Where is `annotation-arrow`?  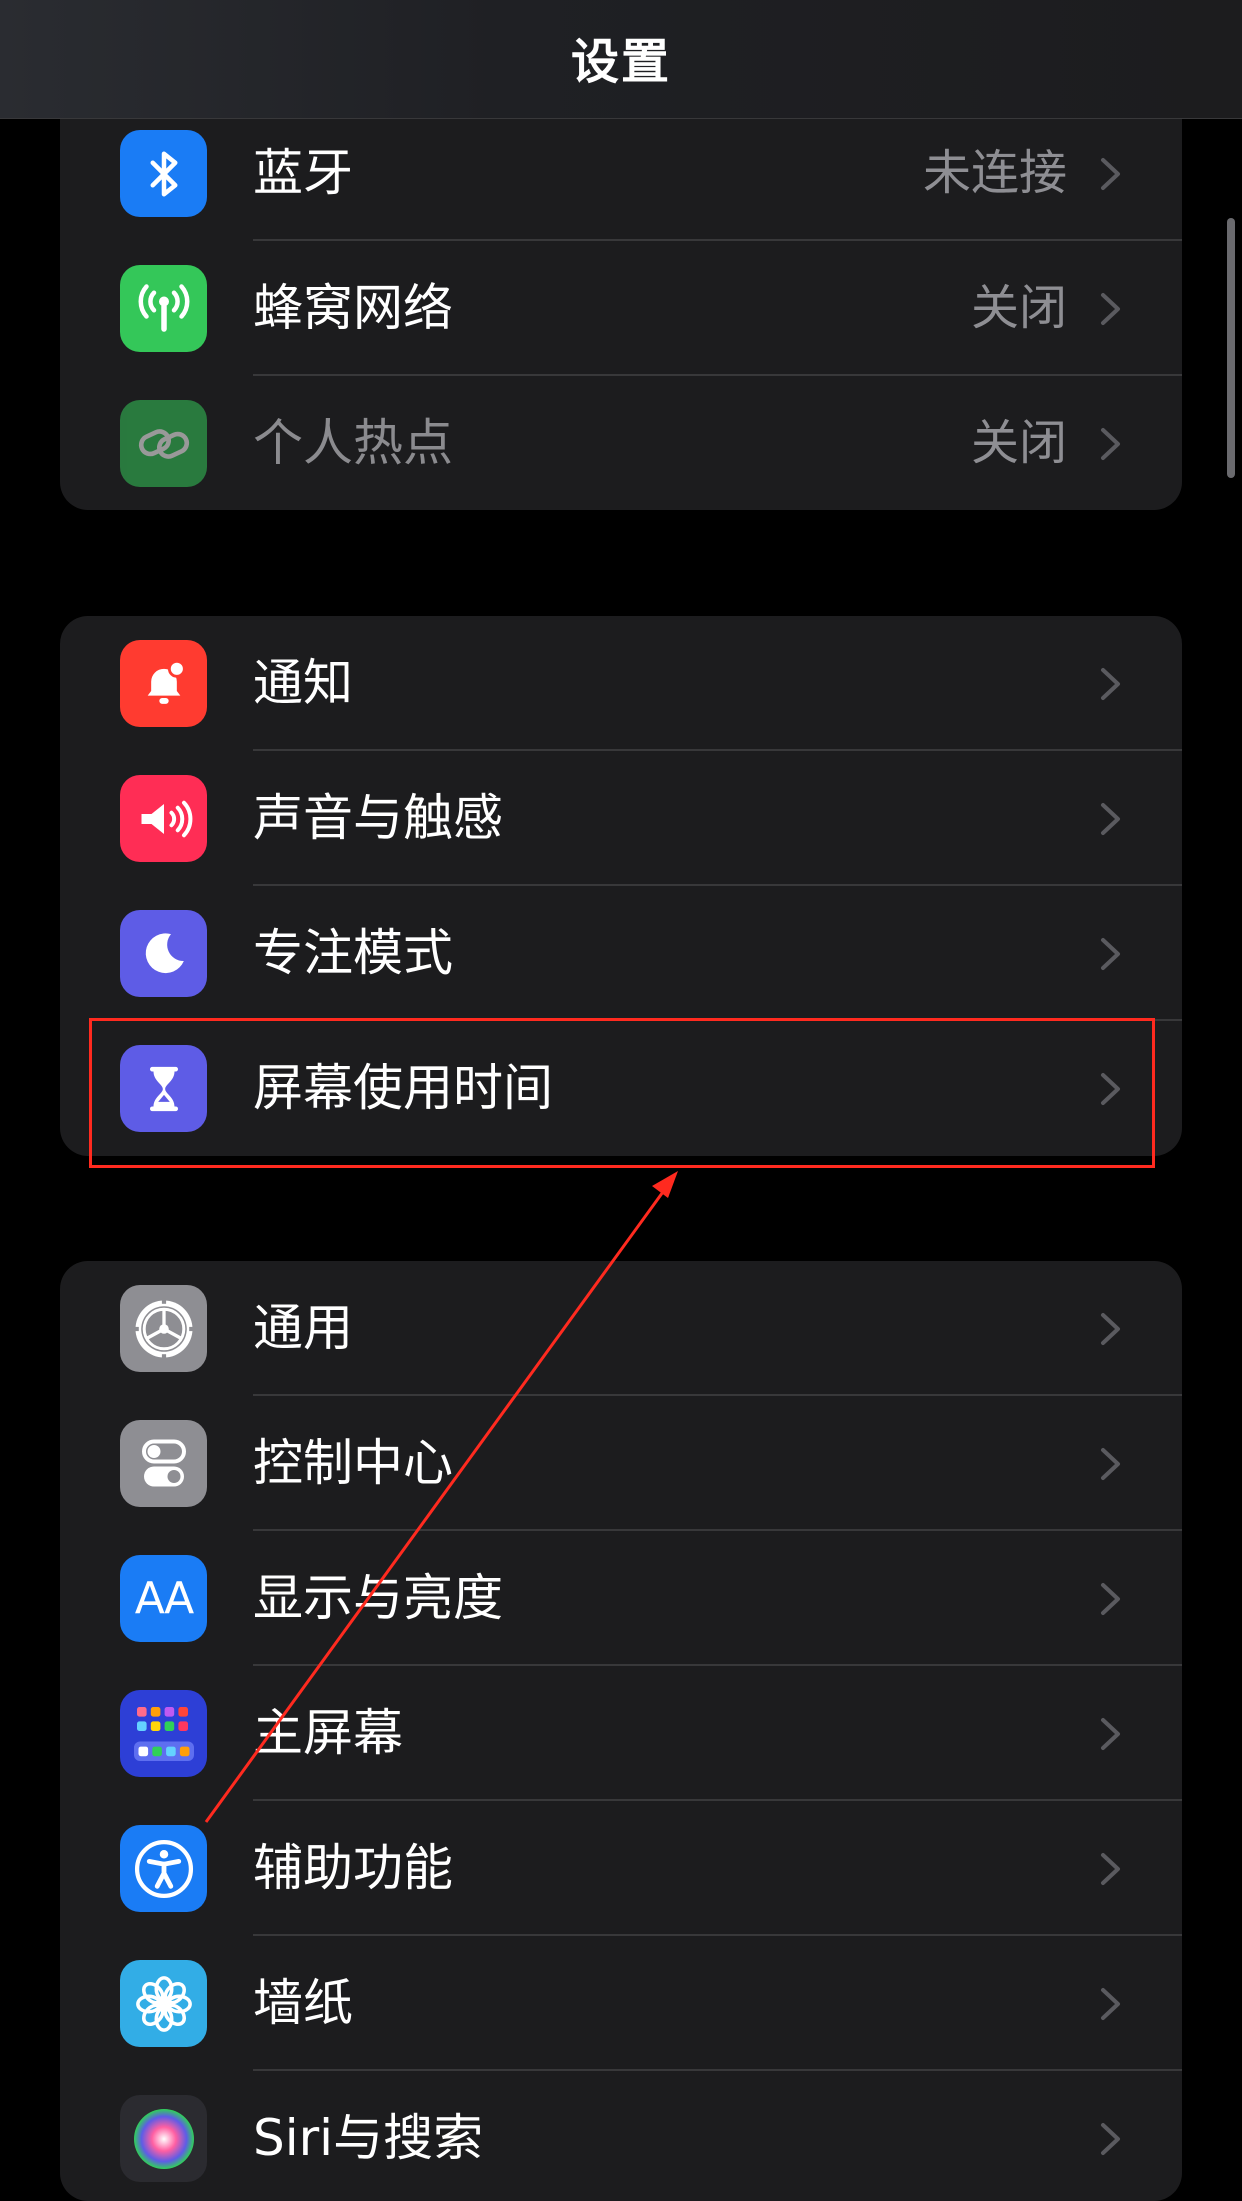
annotation-arrow is located at coordinates (441, 1497).